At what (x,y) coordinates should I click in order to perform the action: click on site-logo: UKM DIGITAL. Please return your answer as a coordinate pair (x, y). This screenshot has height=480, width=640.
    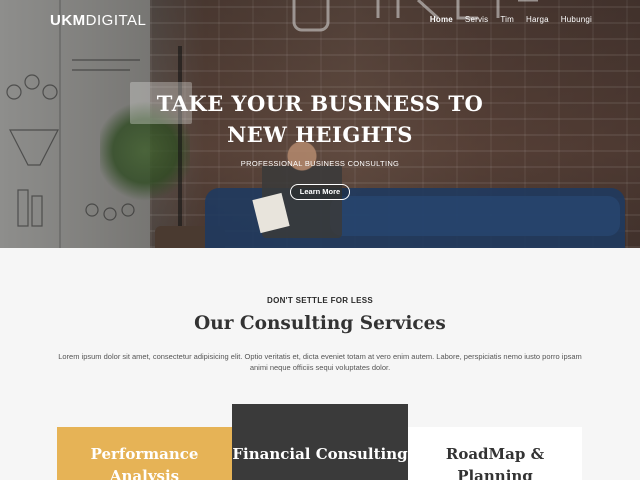
    Looking at the image, I should click on (98, 21).